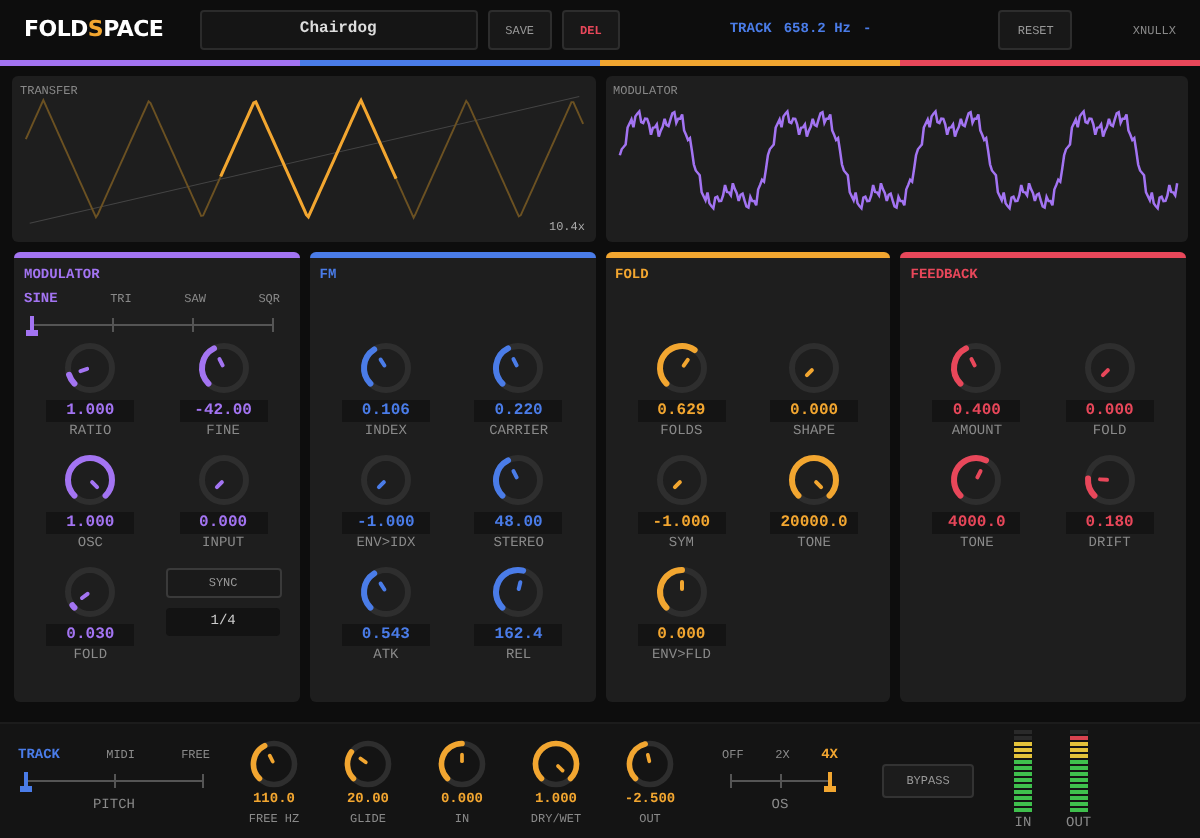 The height and width of the screenshot is (838, 1200). I want to click on knob-value: 0.180, so click(1109, 523).